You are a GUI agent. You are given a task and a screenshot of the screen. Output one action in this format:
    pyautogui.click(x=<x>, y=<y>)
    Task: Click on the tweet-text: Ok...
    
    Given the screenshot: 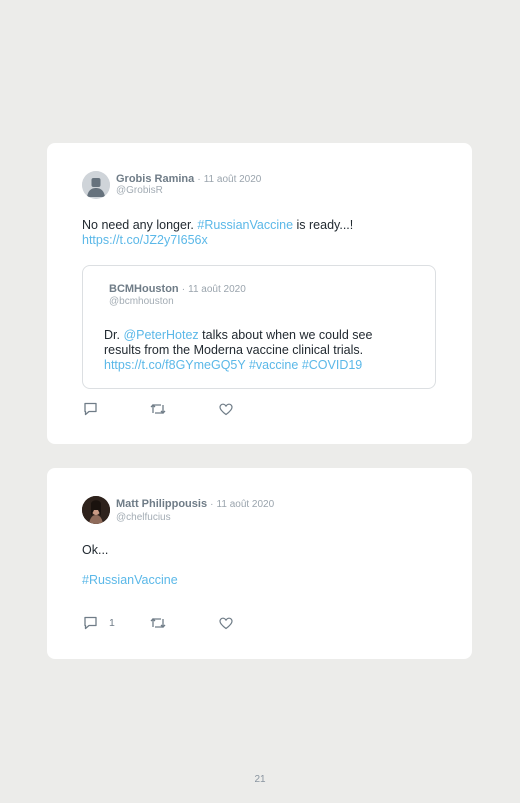 What is the action you would take?
    pyautogui.click(x=95, y=550)
    